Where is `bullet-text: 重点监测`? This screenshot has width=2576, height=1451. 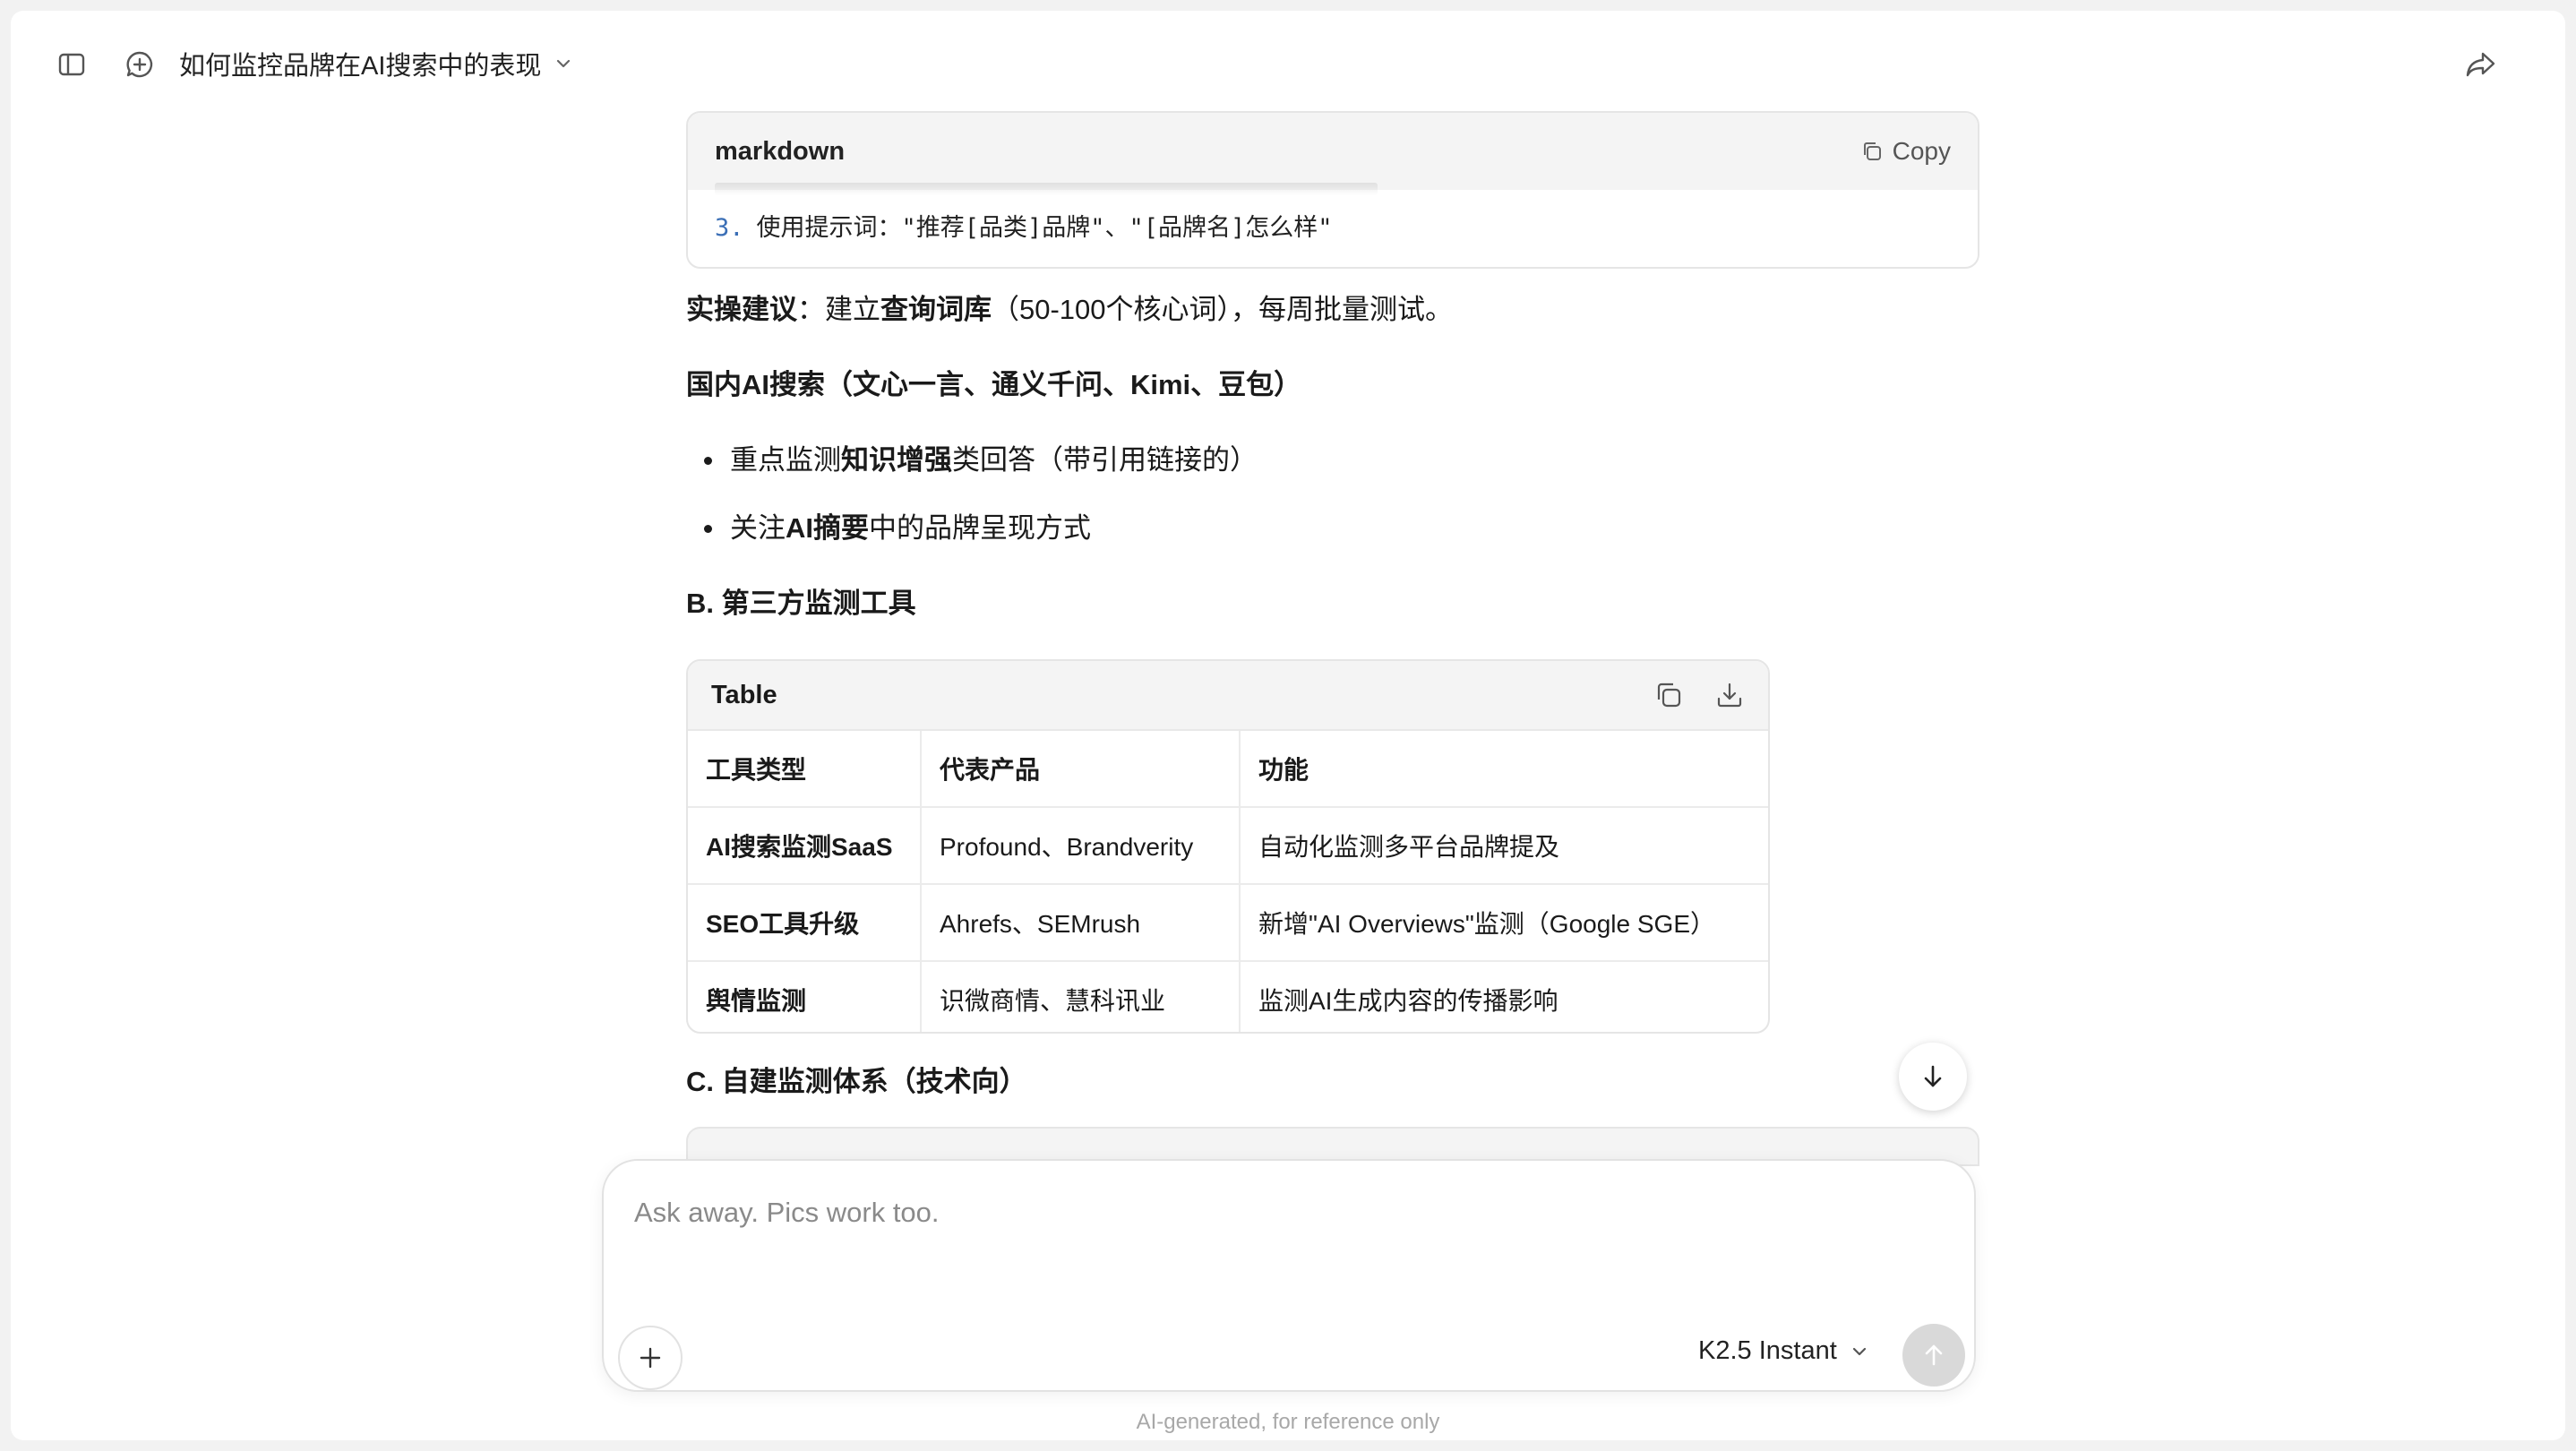
bullet-text: 重点监测 is located at coordinates (785, 460).